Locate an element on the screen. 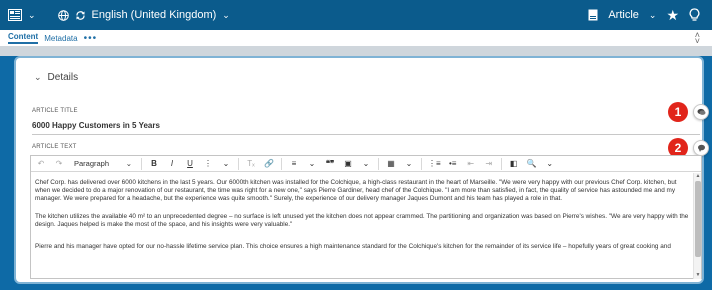 Image resolution: width=712 pixels, height=290 pixels. article-title-input: 6000 Happy Customers in 5 Years is located at coordinates (96, 125).